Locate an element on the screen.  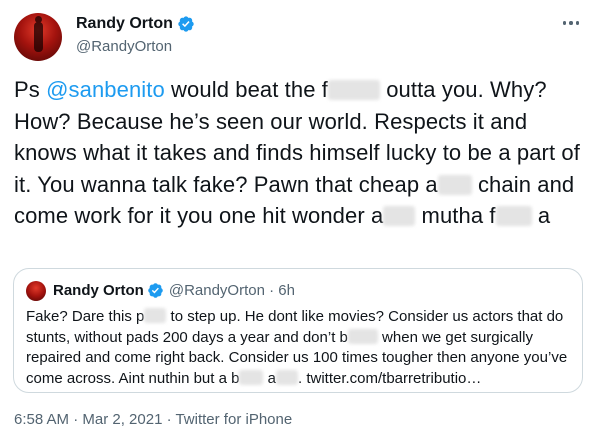
mention-link: @sanbenito is located at coordinates (105, 89).